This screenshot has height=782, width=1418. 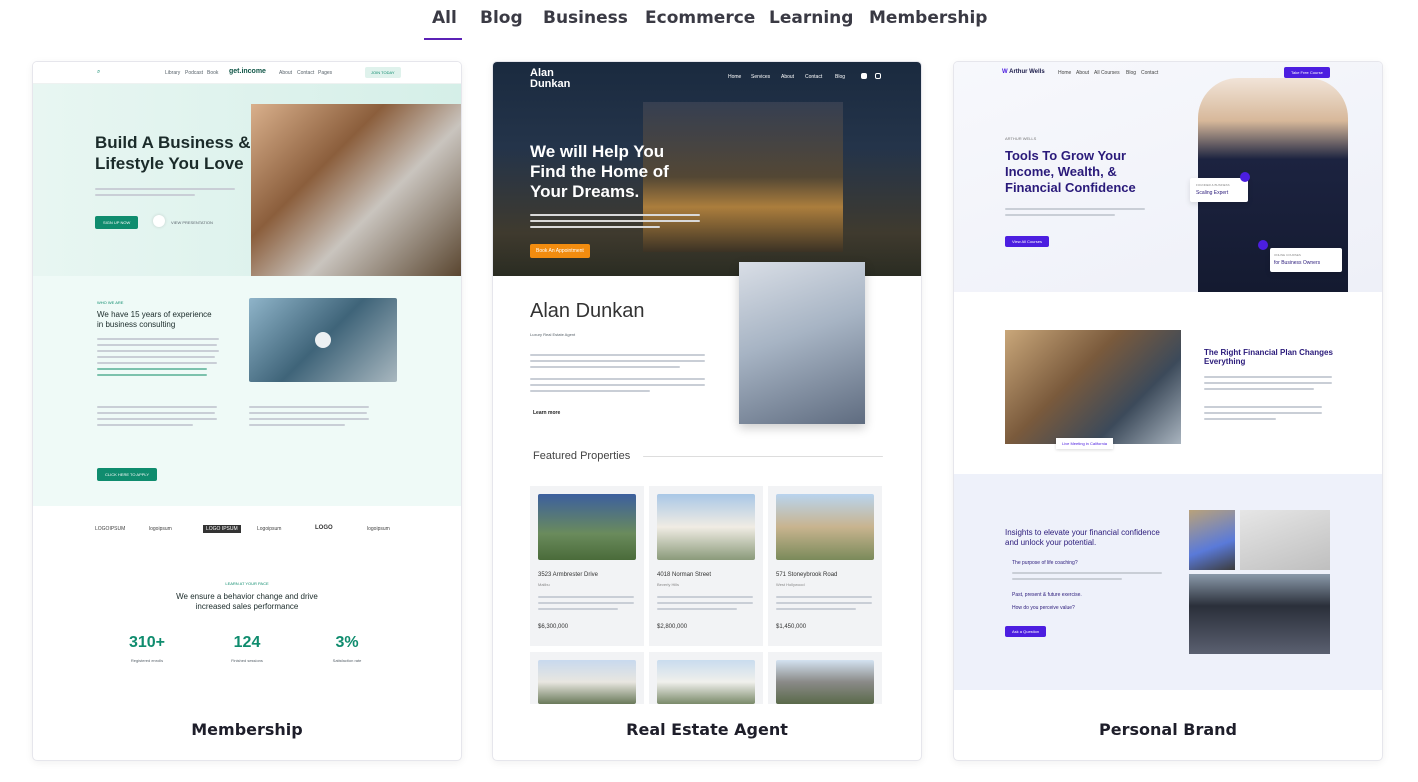 What do you see at coordinates (672, 627) in the screenshot?
I see `property-price: $2,800,000` at bounding box center [672, 627].